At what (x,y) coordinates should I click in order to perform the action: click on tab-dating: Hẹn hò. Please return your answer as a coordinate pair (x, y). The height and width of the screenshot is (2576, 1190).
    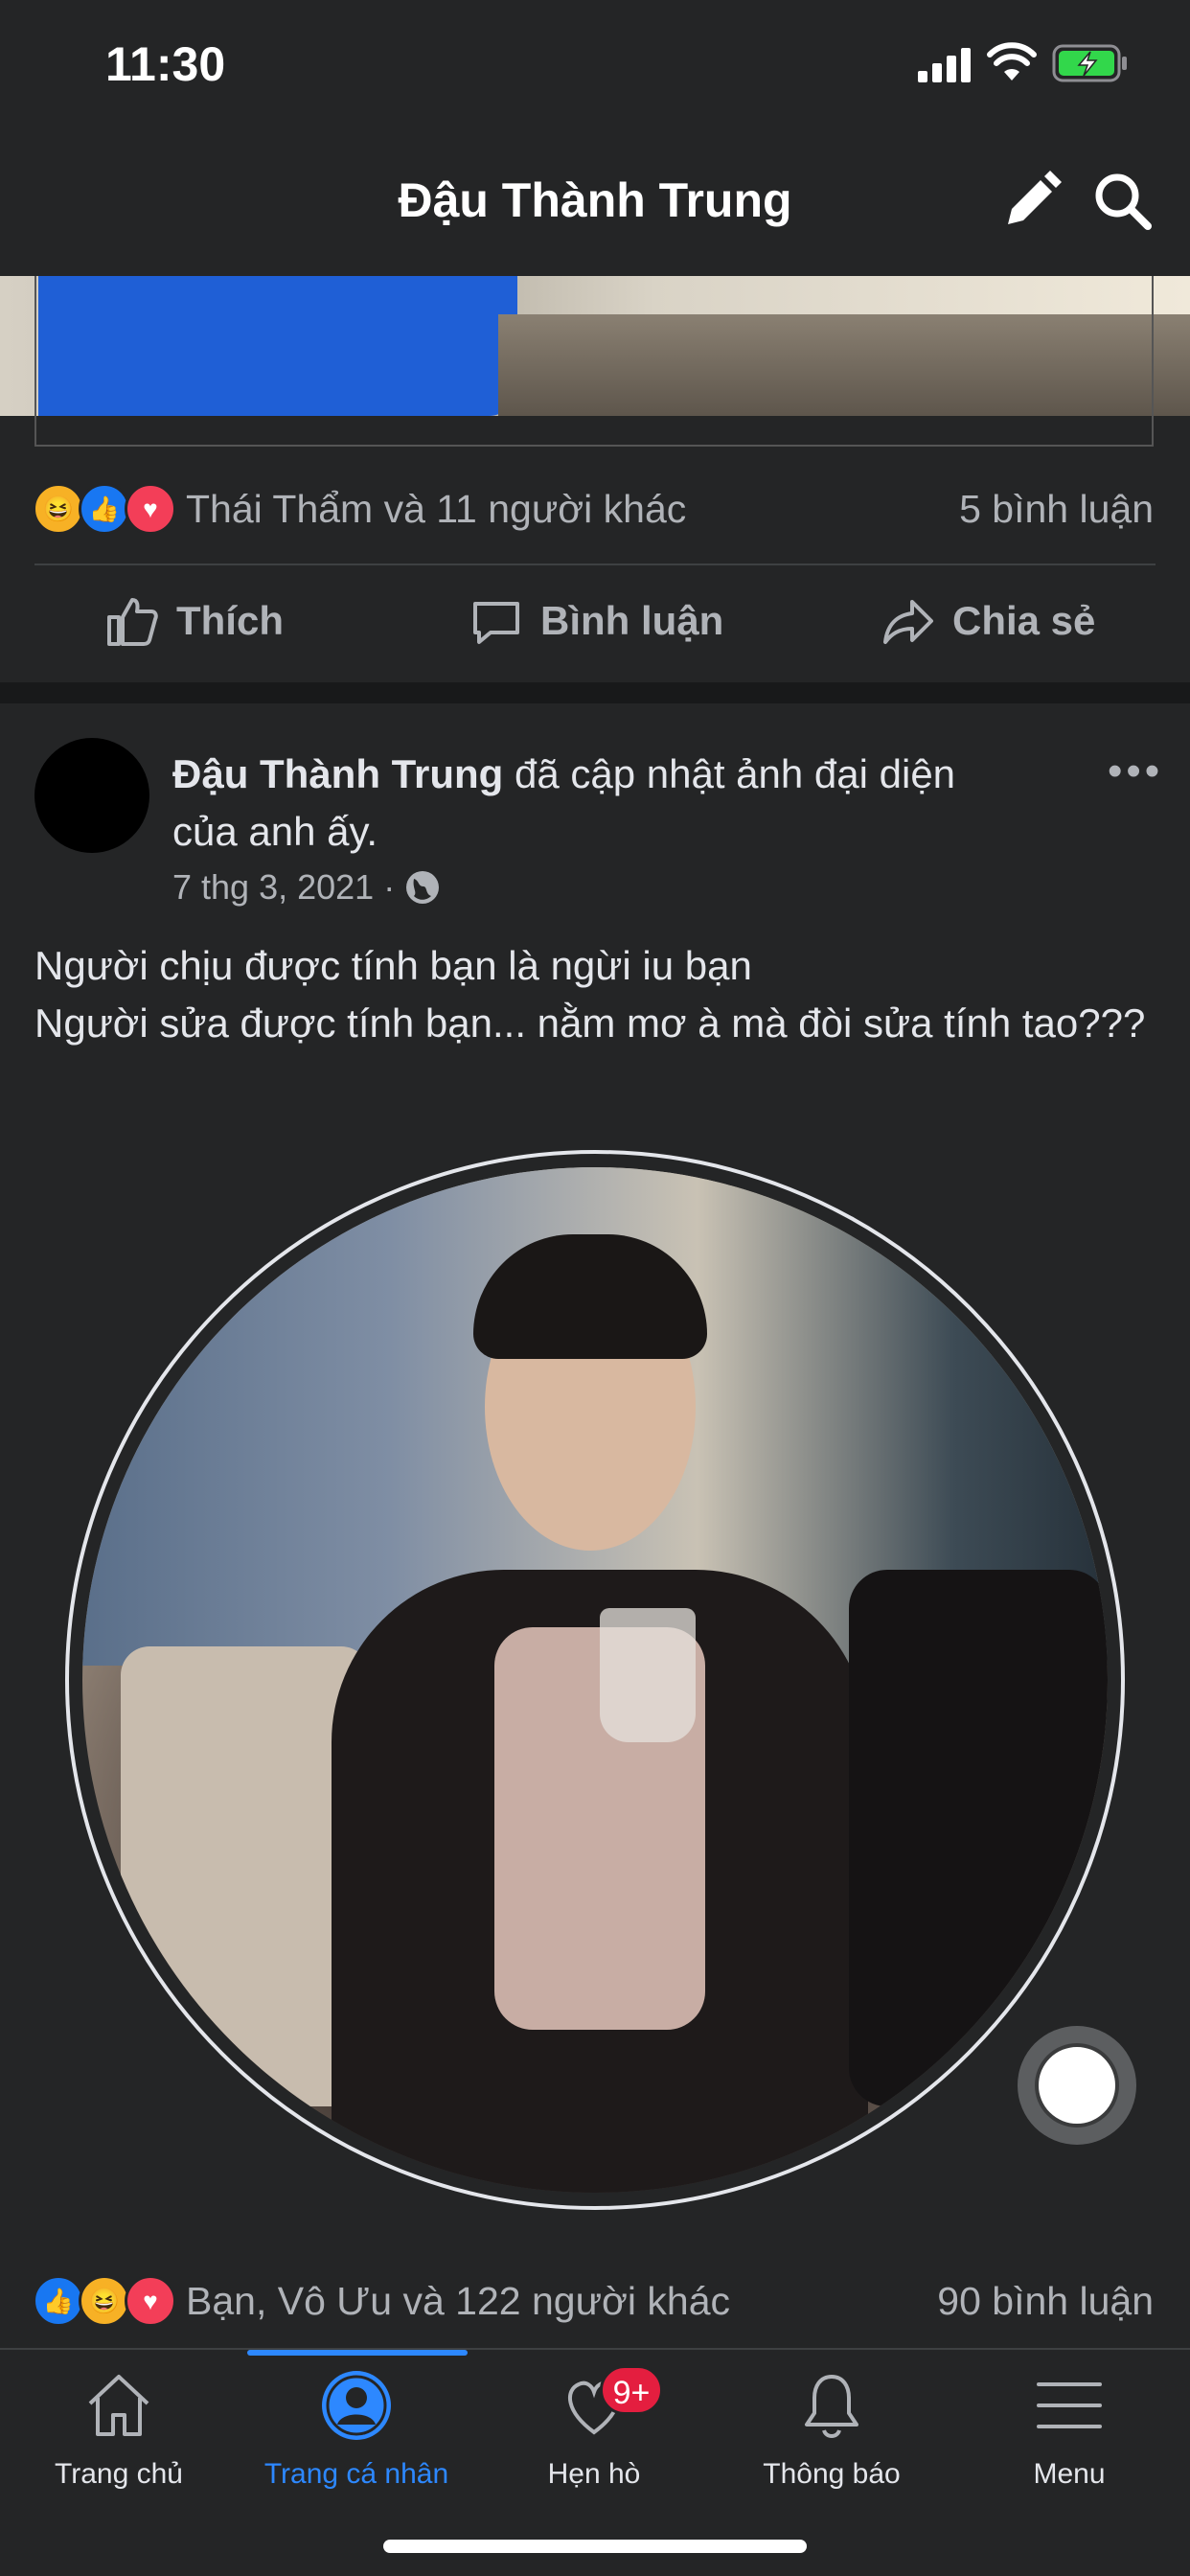
    Looking at the image, I should click on (594, 2429).